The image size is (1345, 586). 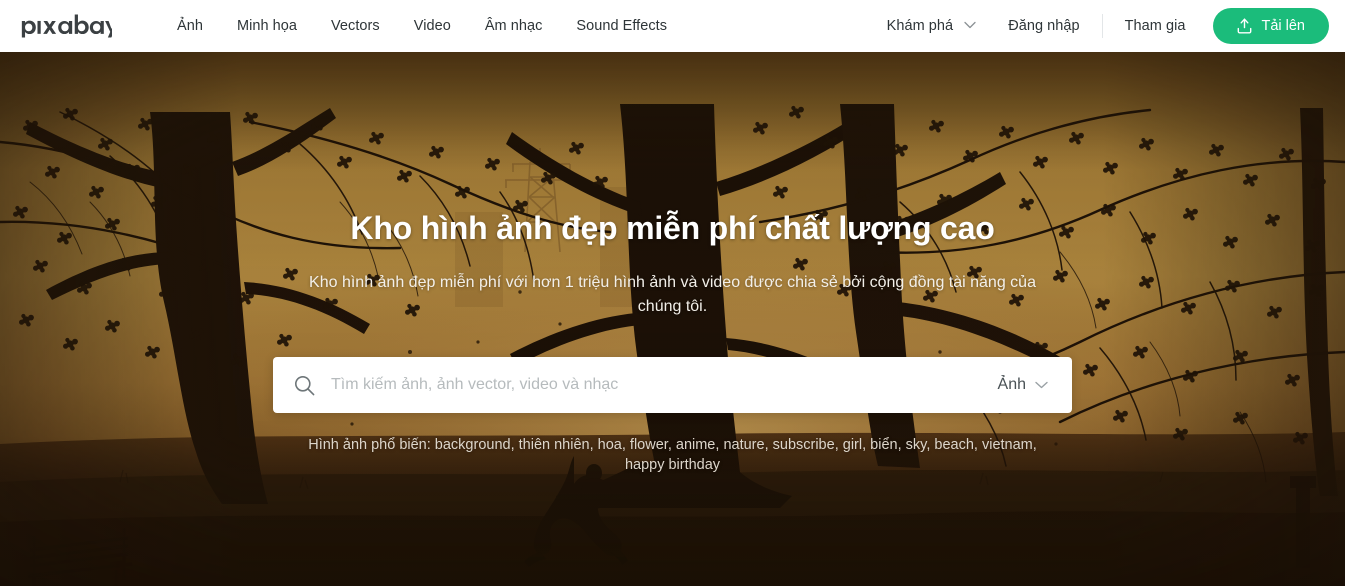 What do you see at coordinates (267, 26) in the screenshot?
I see `nav-link-illustrations: Minh họa` at bounding box center [267, 26].